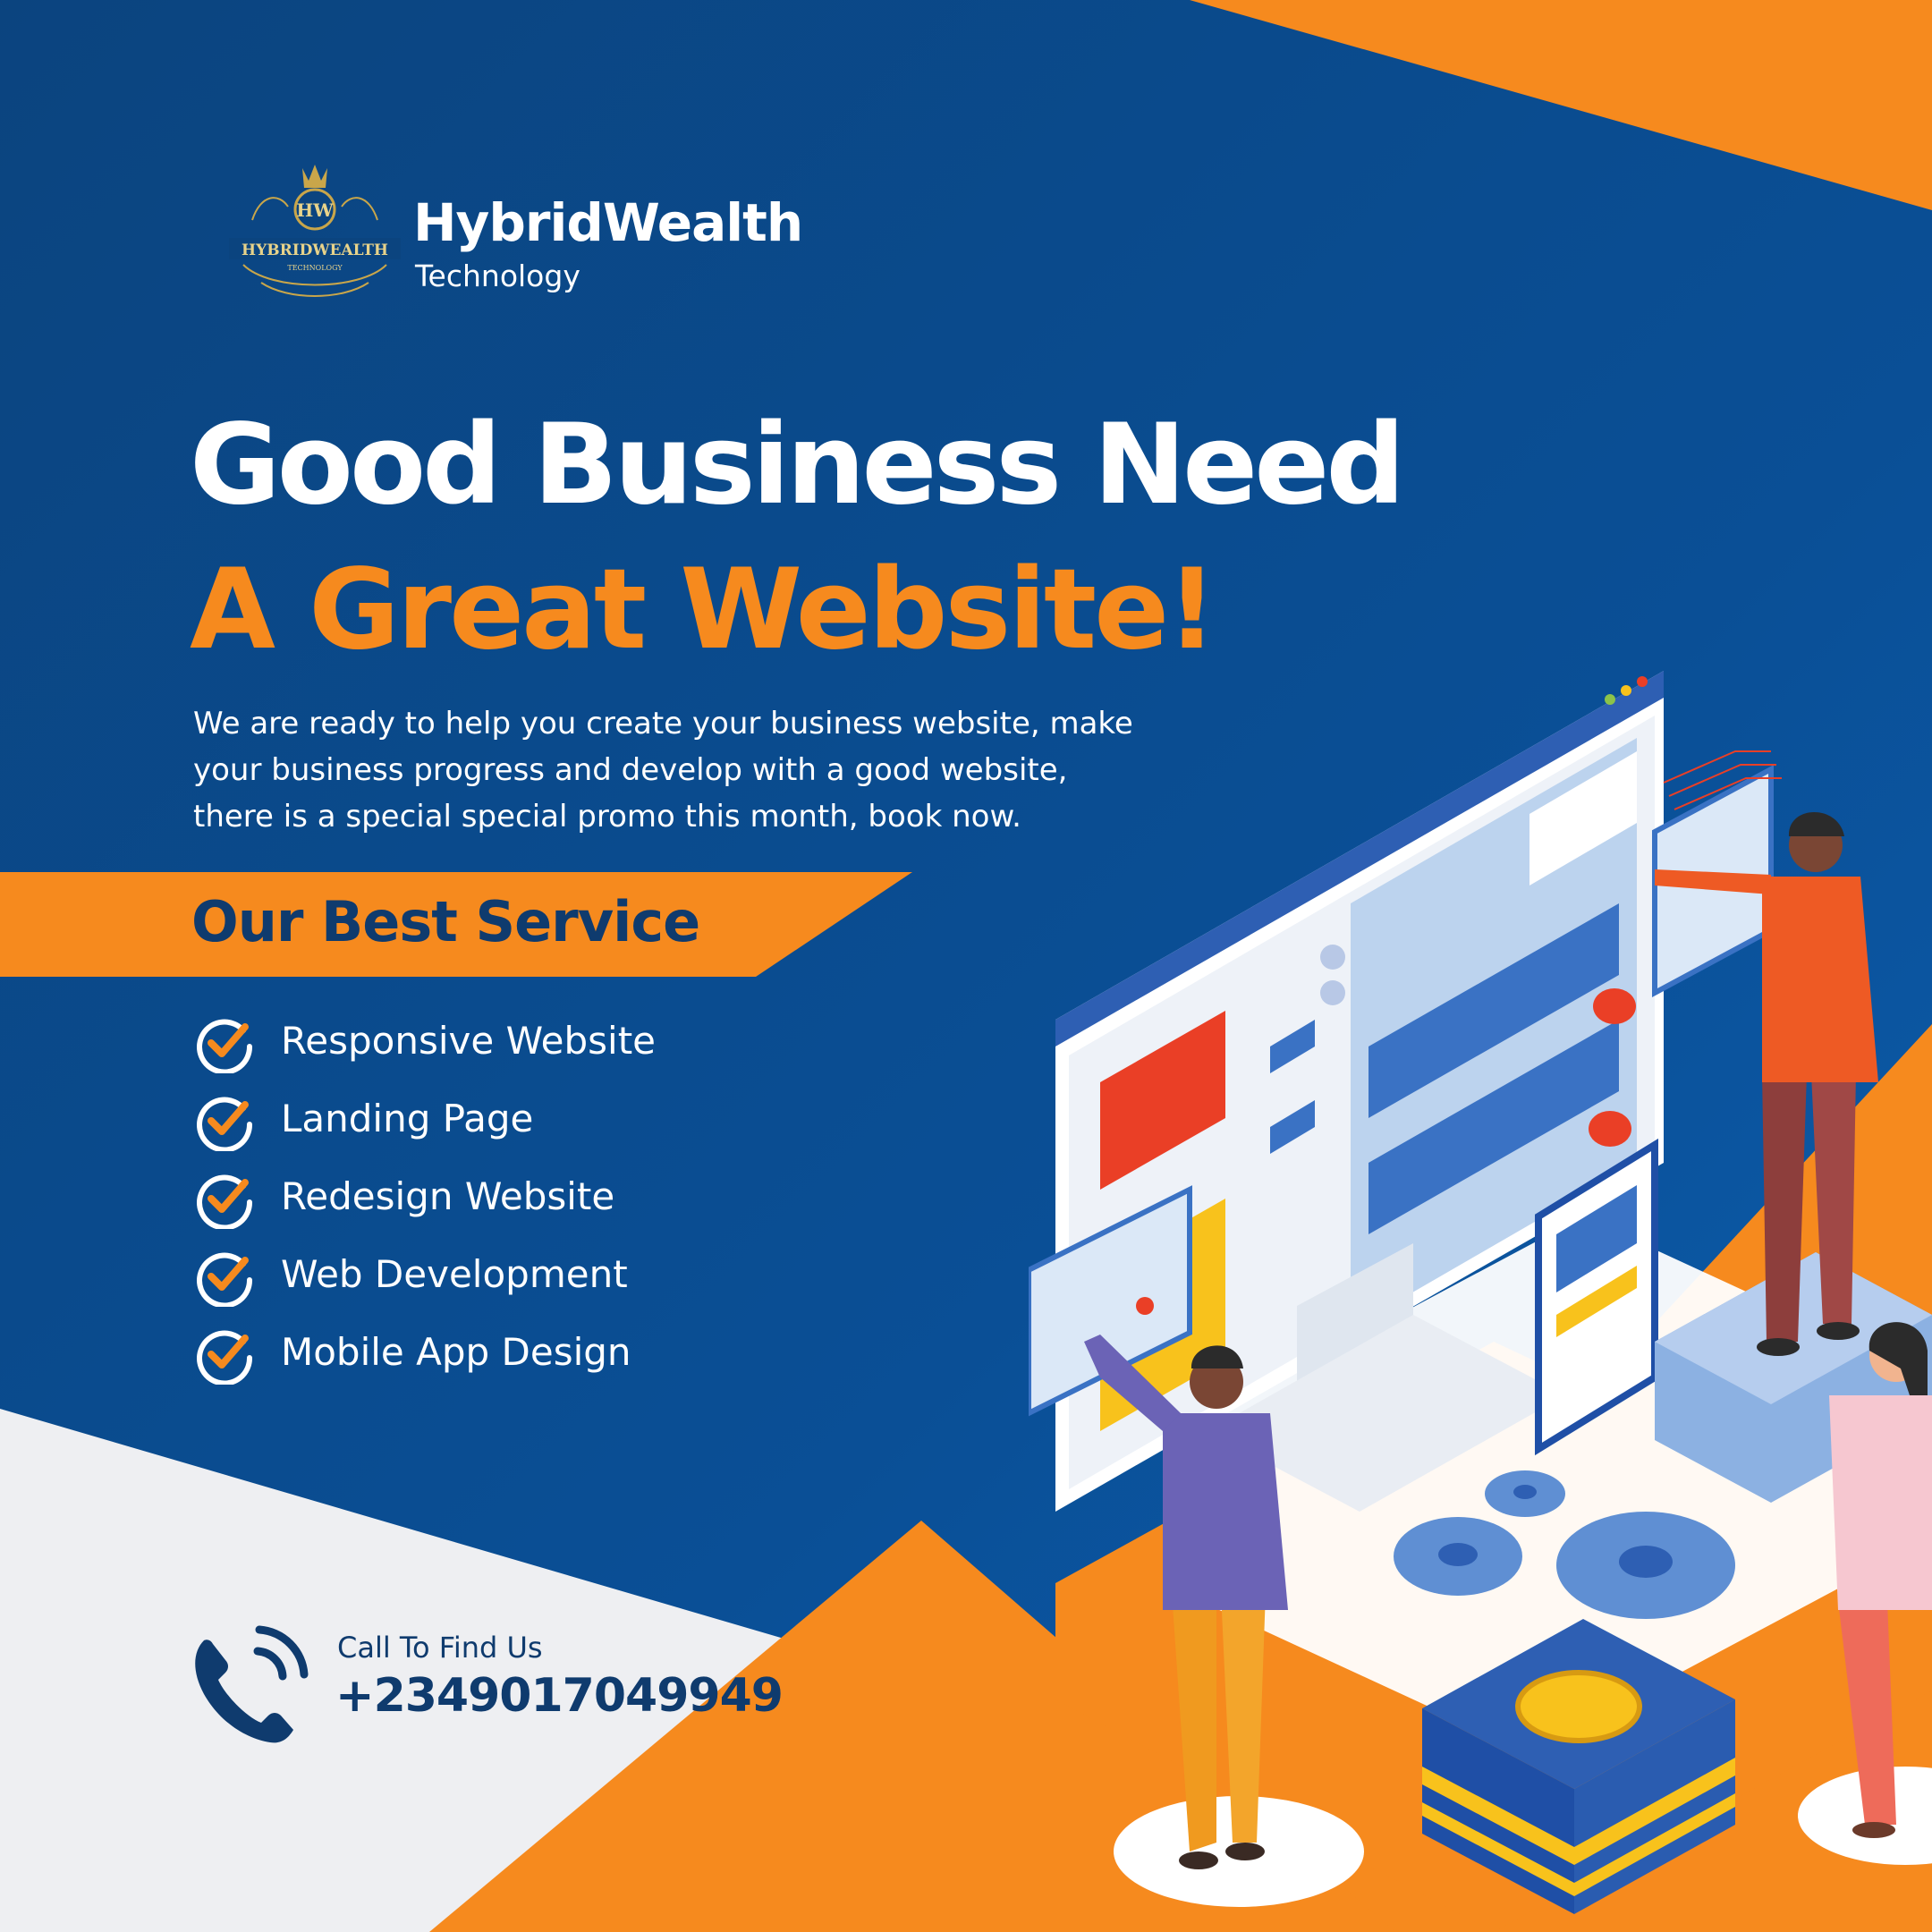 The image size is (1932, 1932). I want to click on service-label: Mobile App Design, so click(456, 1352).